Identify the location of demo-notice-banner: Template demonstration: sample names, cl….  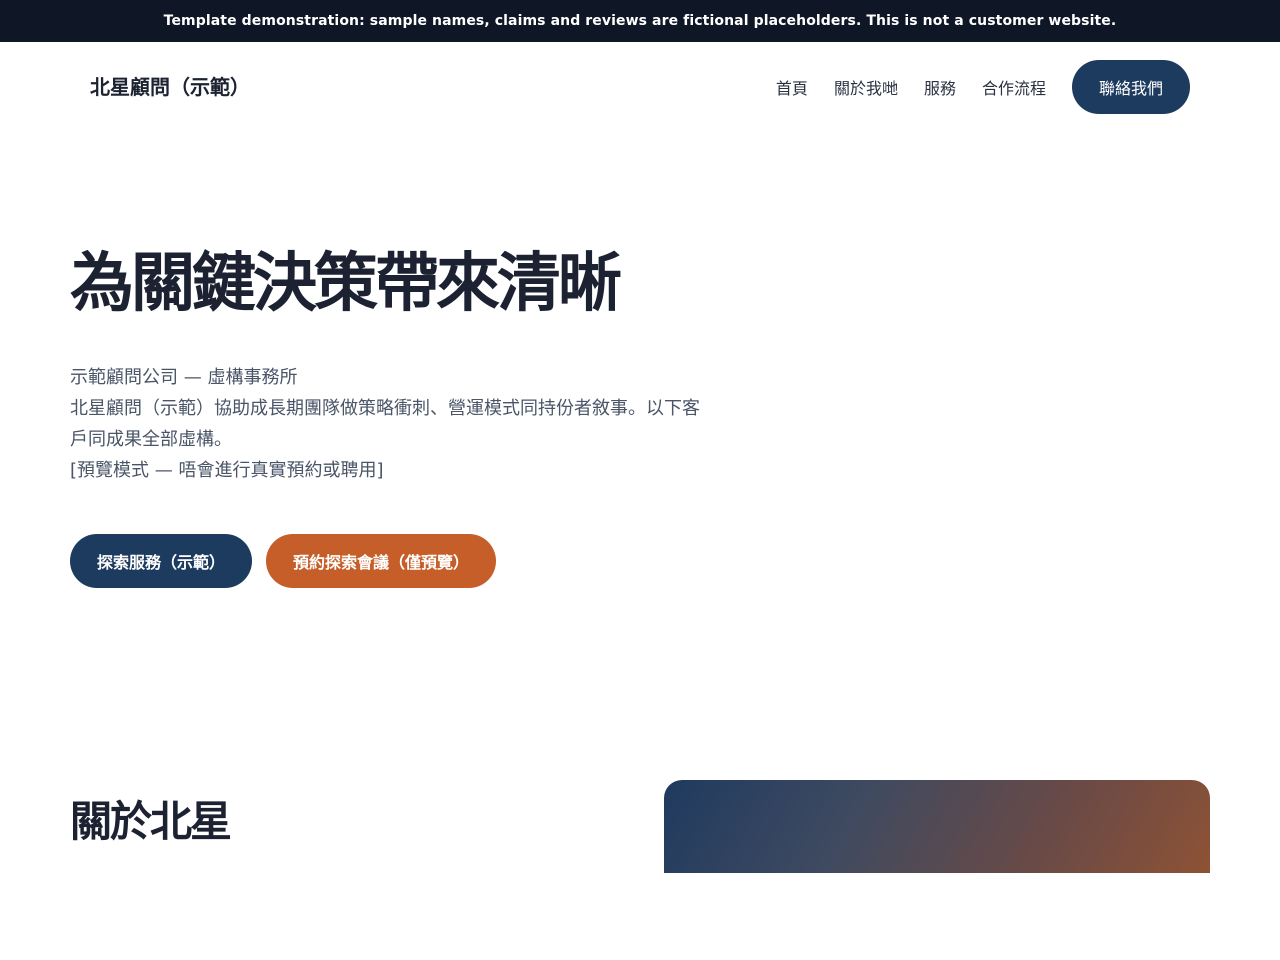
(640, 21).